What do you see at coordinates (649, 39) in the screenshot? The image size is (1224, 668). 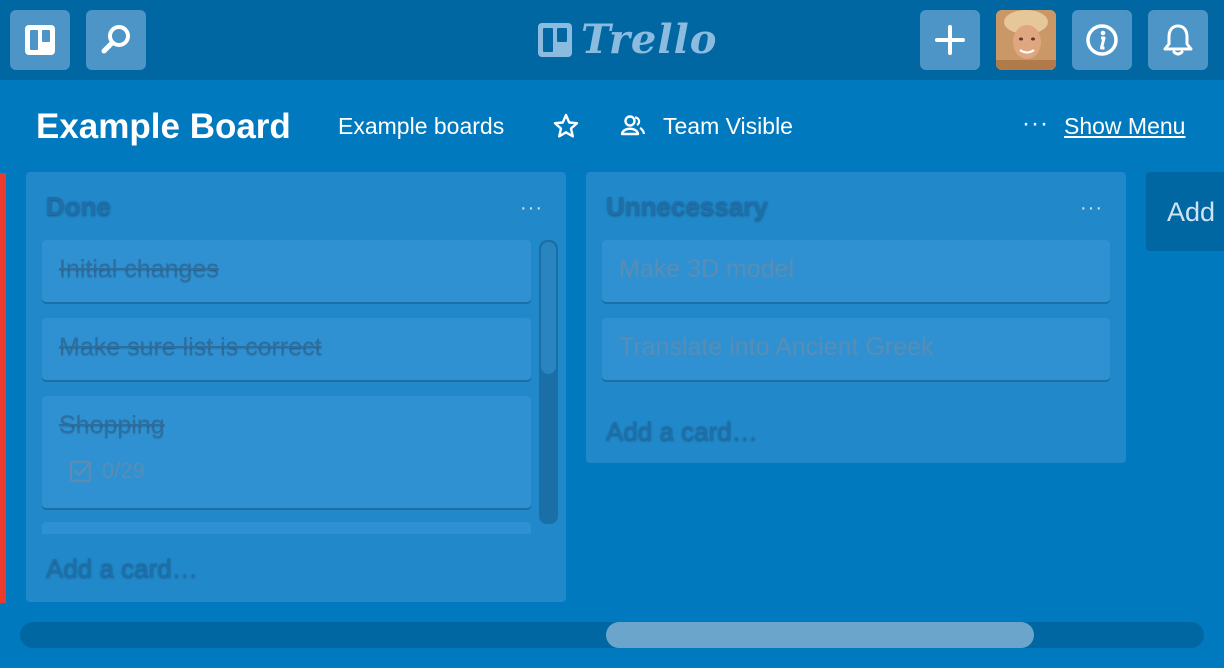 I see `trello-wordmark: Trello` at bounding box center [649, 39].